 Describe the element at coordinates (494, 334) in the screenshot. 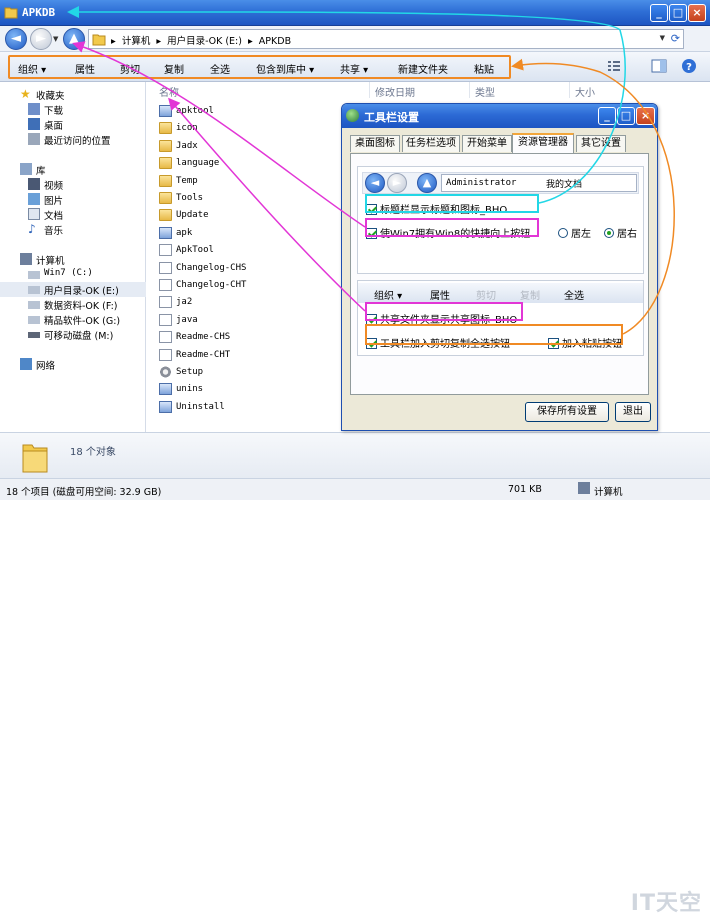

I see `orange-highlight-box` at that location.